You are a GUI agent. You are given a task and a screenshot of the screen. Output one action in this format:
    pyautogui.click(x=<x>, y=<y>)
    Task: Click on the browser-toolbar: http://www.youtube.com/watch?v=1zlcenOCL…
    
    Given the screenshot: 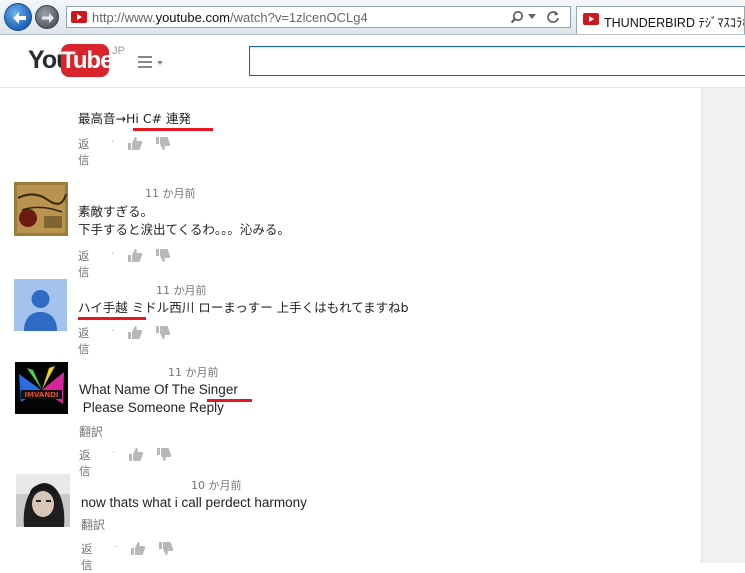 What is the action you would take?
    pyautogui.click(x=372, y=17)
    